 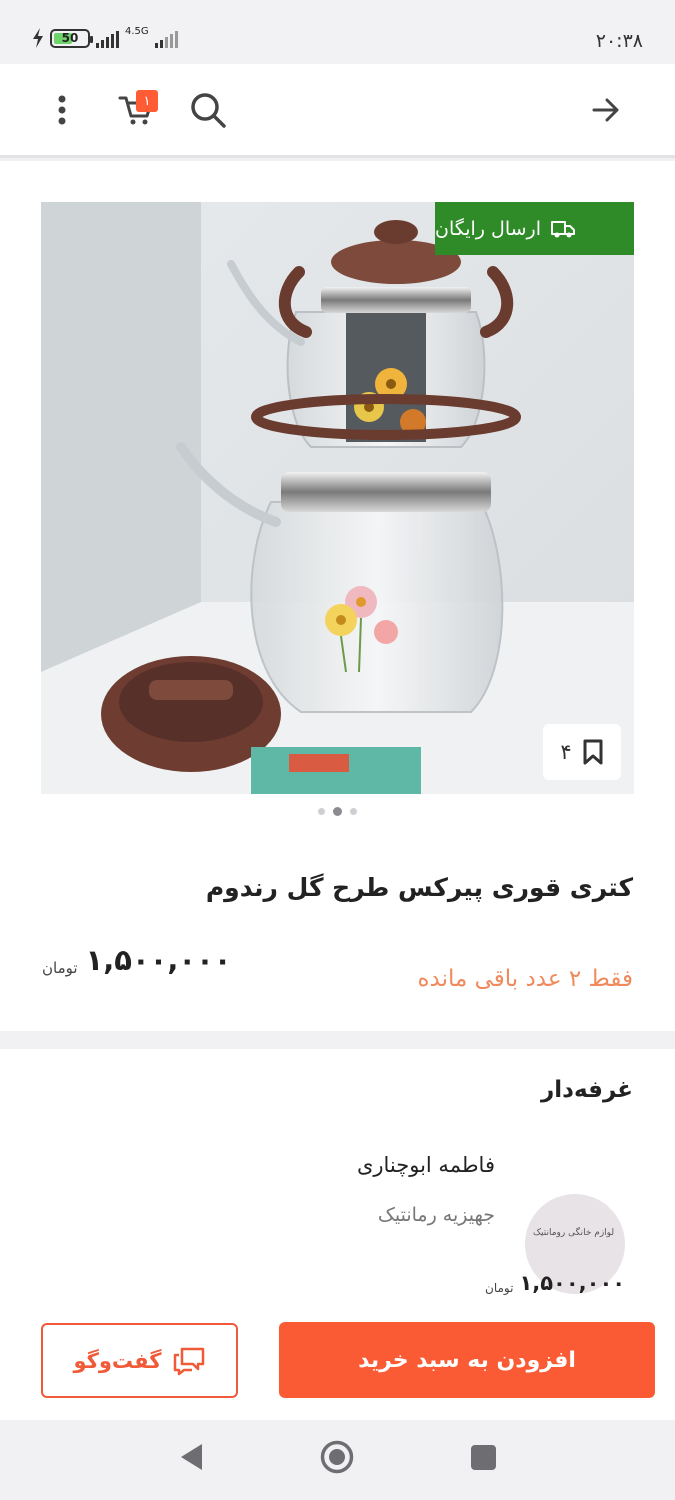 I want to click on chat-button: گفت‌وگو, so click(x=139, y=1360).